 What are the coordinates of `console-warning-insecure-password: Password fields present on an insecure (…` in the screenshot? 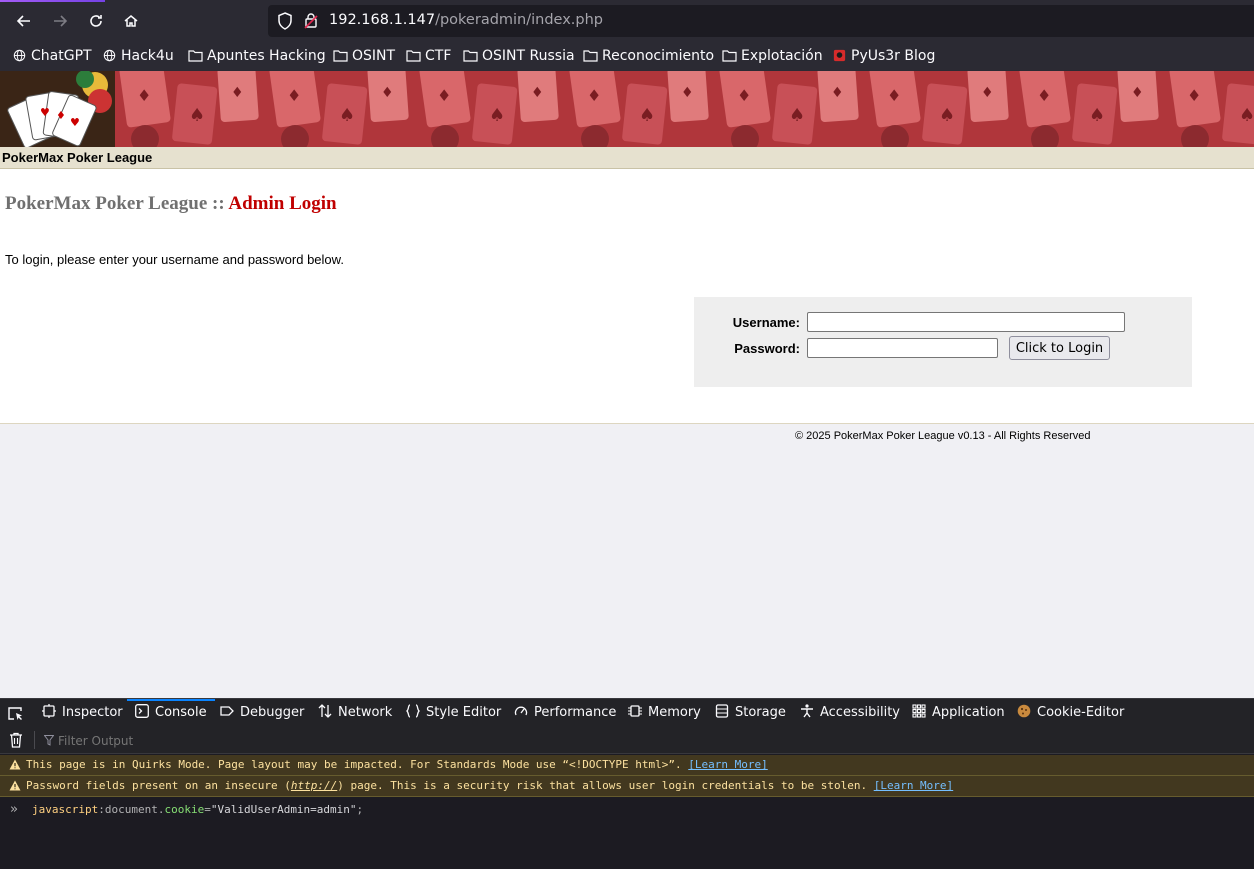 It's located at (627, 786).